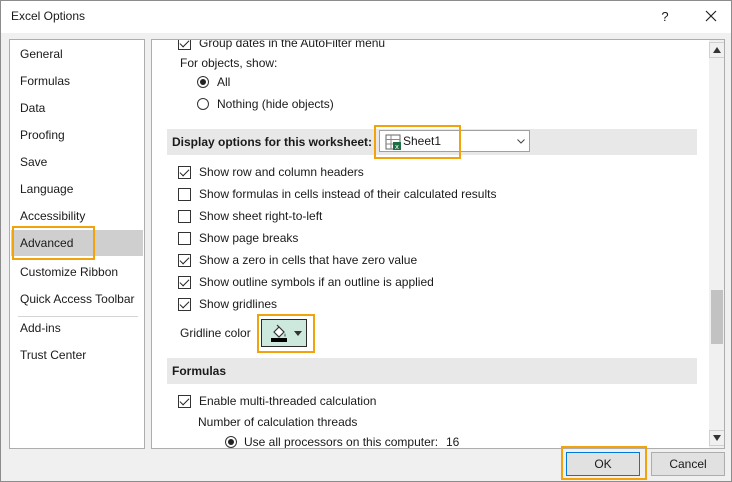 The width and height of the screenshot is (732, 482). I want to click on scroll-up-button, so click(716, 50).